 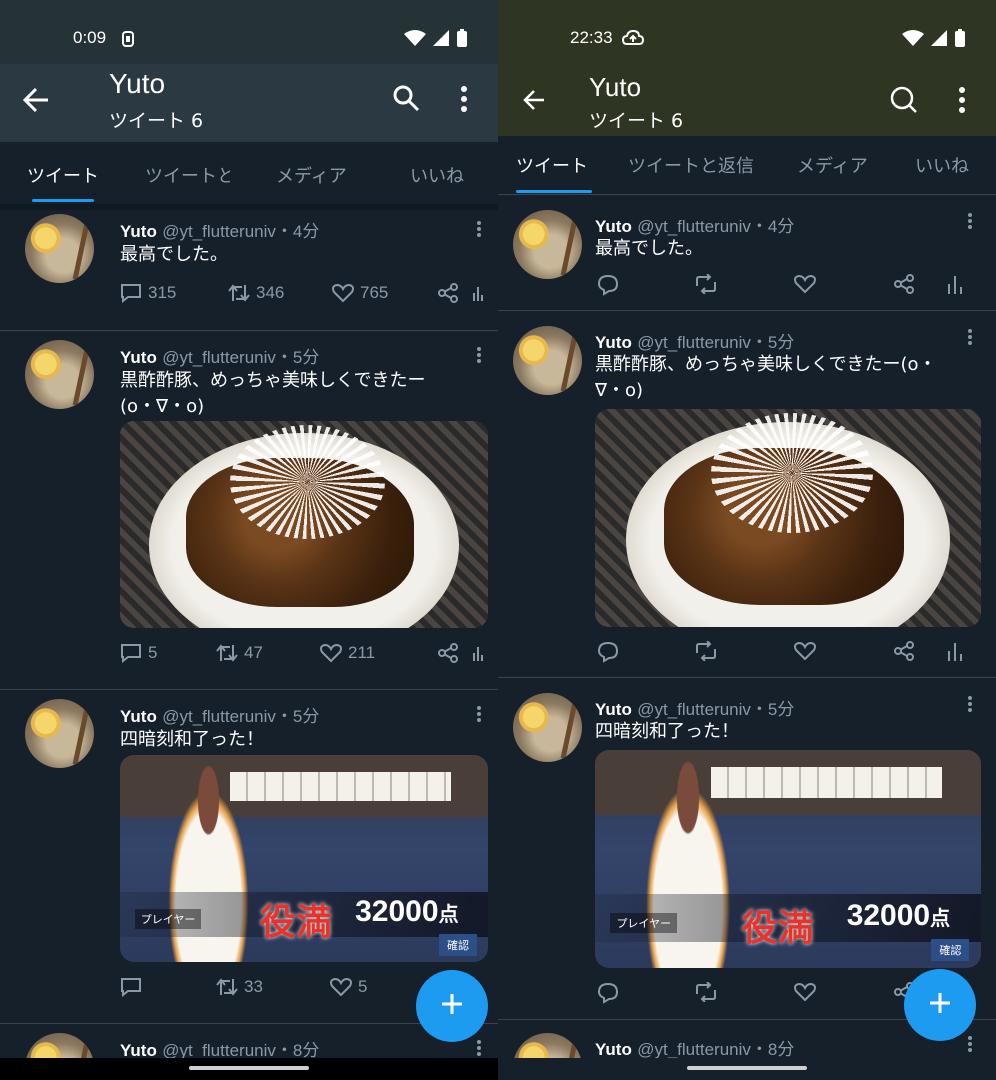 What do you see at coordinates (747, 286) in the screenshot?
I see `tweet-actions` at bounding box center [747, 286].